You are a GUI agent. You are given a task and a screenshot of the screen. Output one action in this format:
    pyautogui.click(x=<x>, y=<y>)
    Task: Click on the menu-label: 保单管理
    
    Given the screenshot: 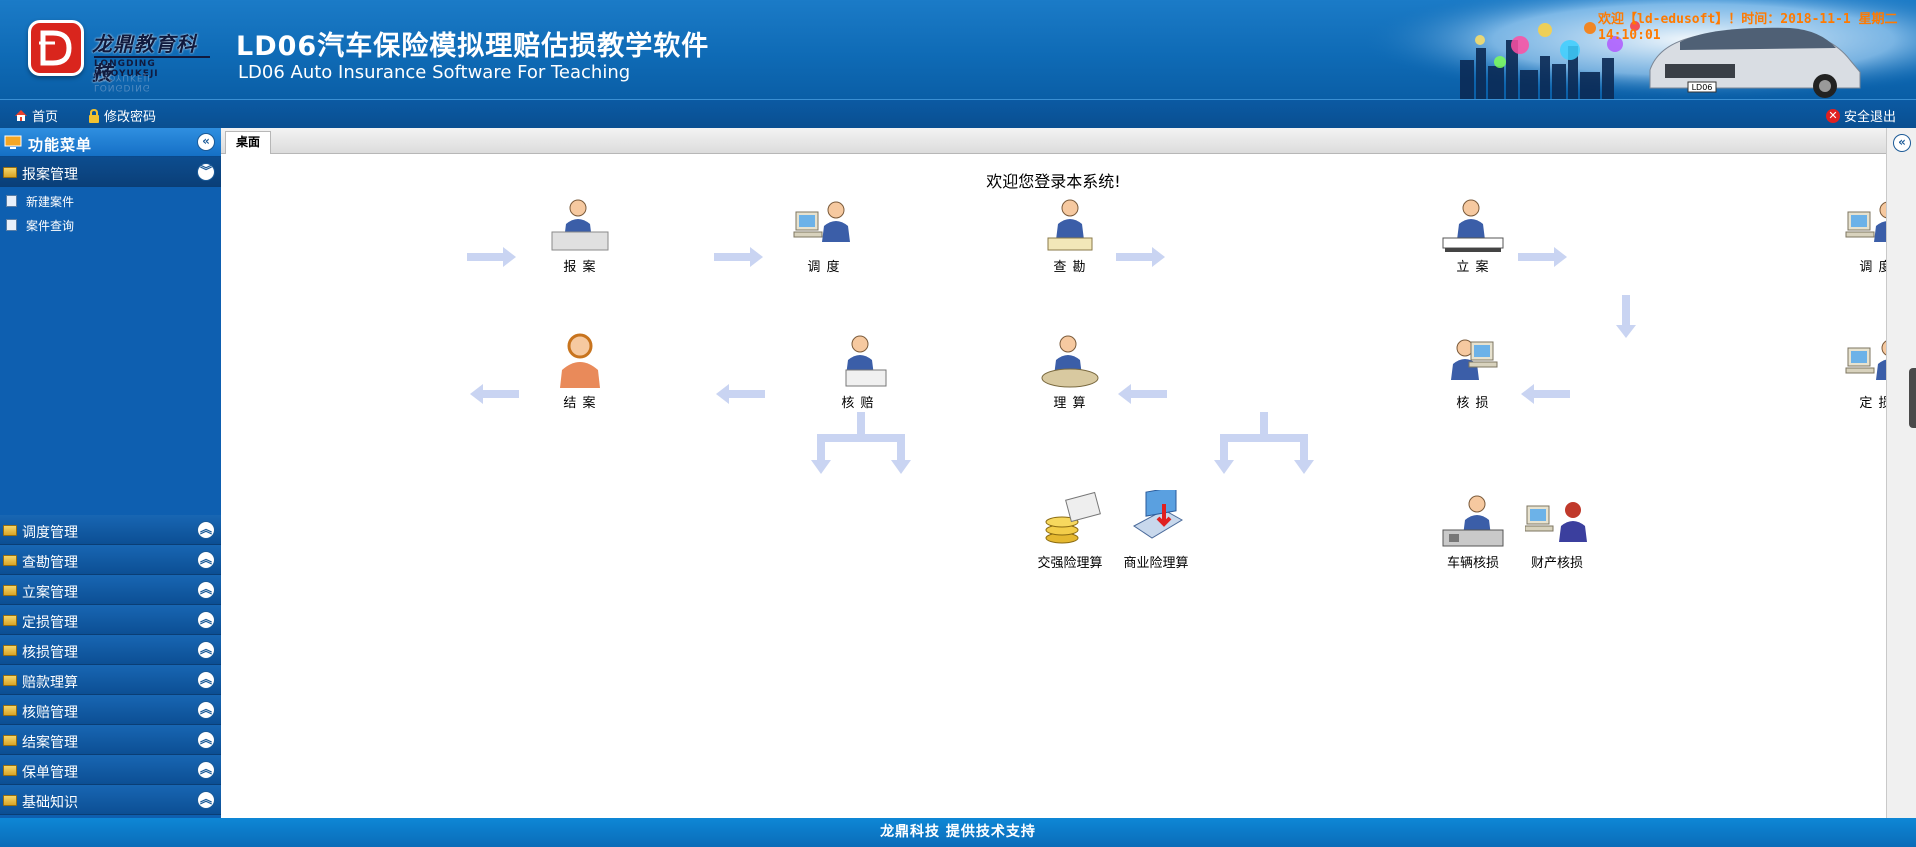 What is the action you would take?
    pyautogui.click(x=50, y=773)
    